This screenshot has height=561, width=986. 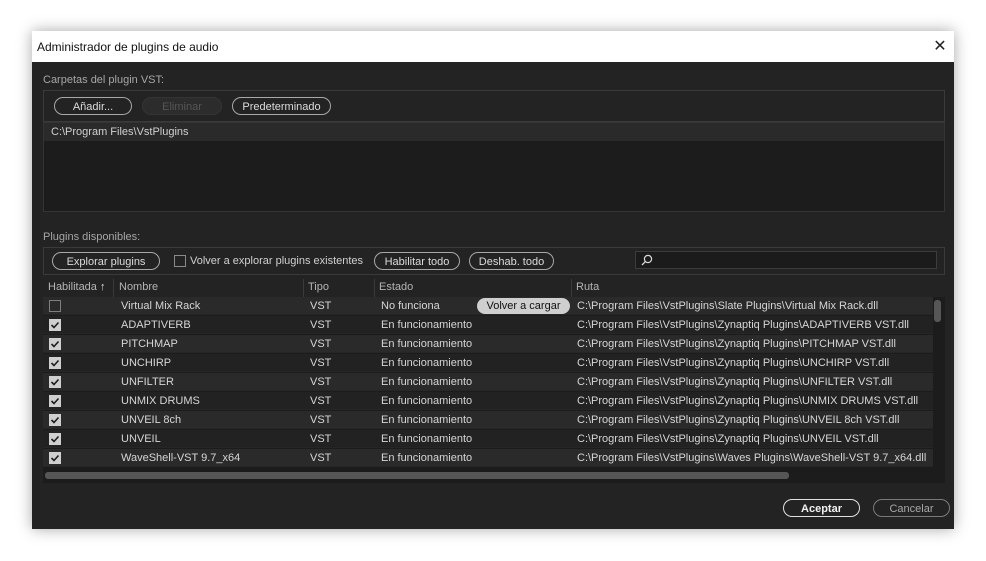 What do you see at coordinates (141, 439) in the screenshot?
I see `plugin-name: UNVEIL` at bounding box center [141, 439].